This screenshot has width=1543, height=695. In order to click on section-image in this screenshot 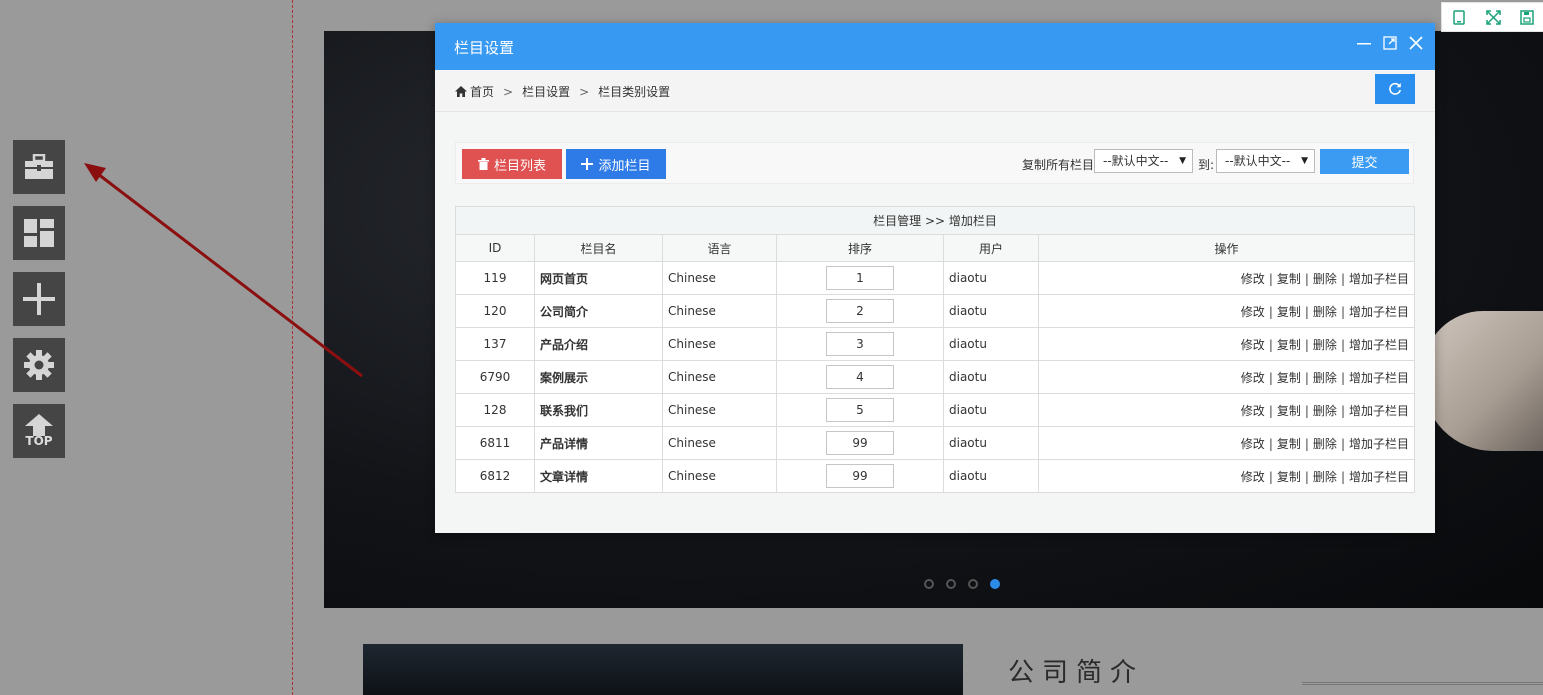, I will do `click(663, 669)`.